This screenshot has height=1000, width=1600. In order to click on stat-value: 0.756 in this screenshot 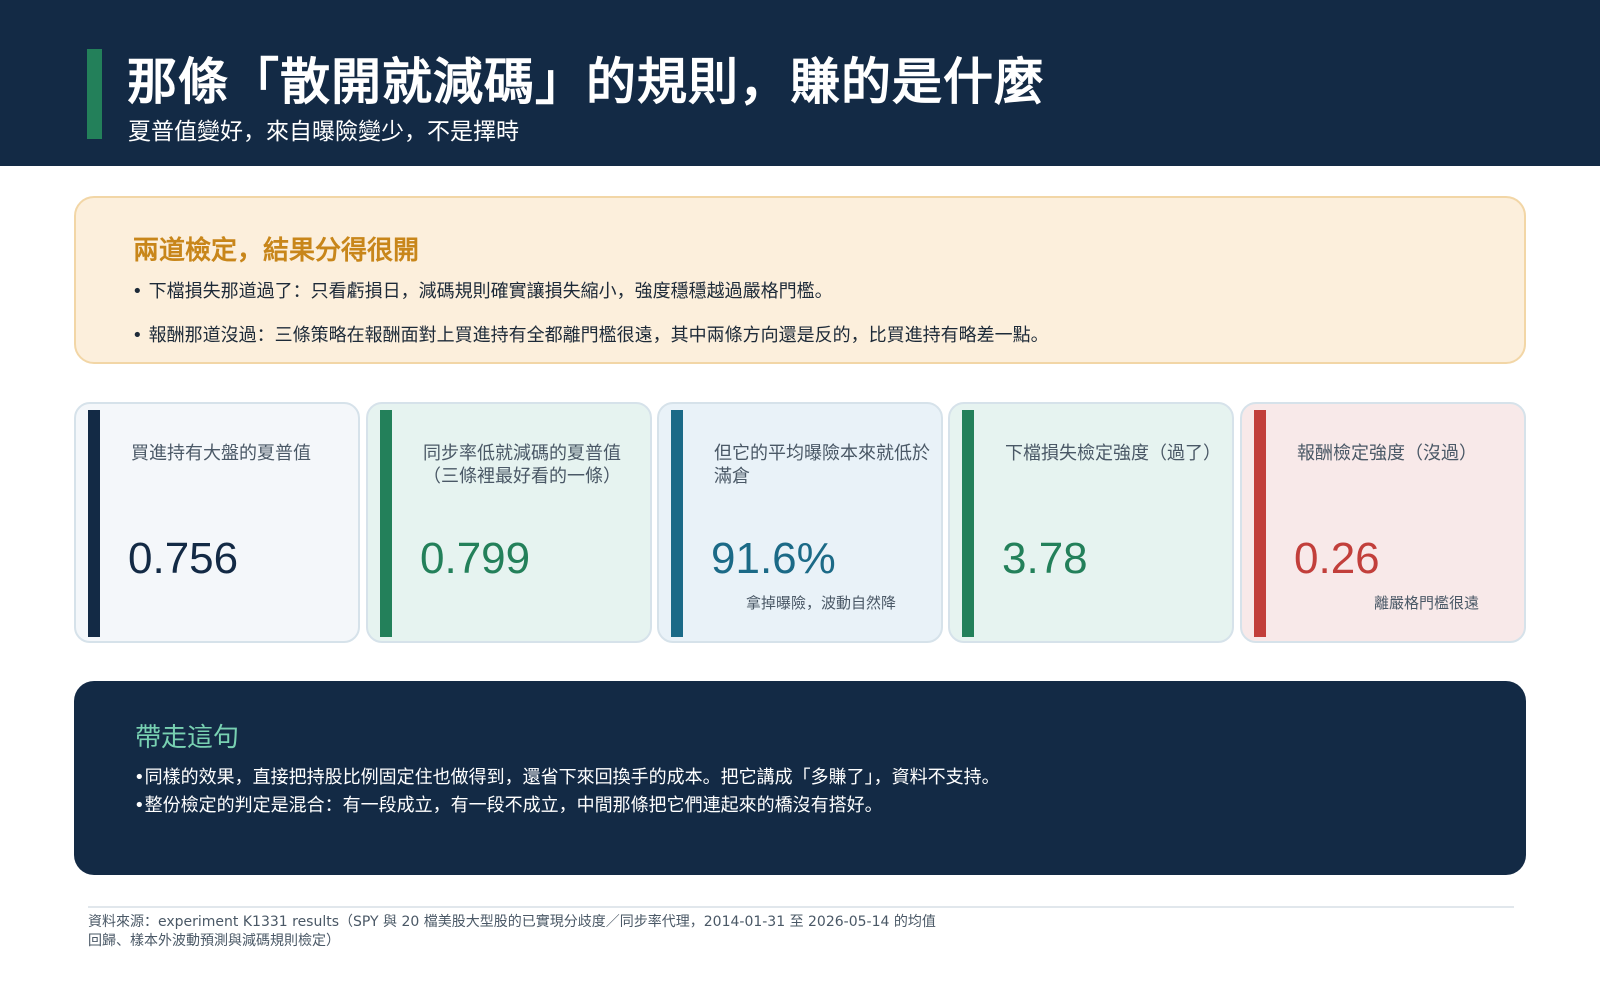, I will do `click(183, 558)`.